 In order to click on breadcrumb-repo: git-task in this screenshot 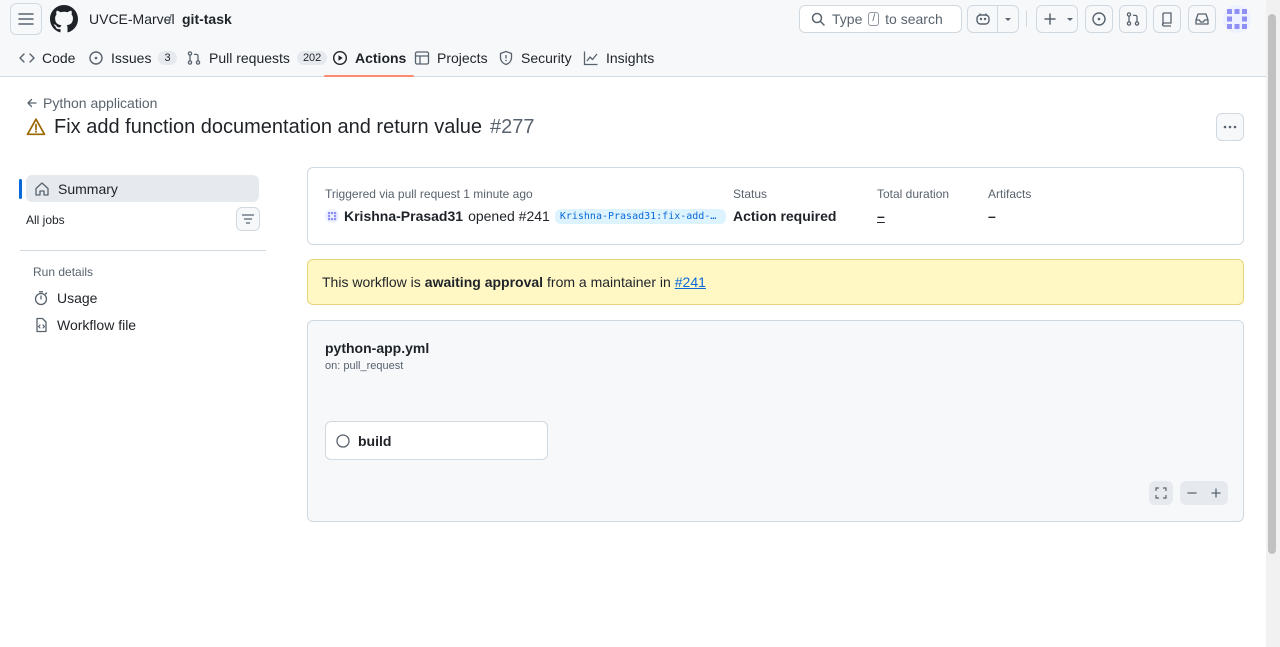, I will do `click(207, 19)`.